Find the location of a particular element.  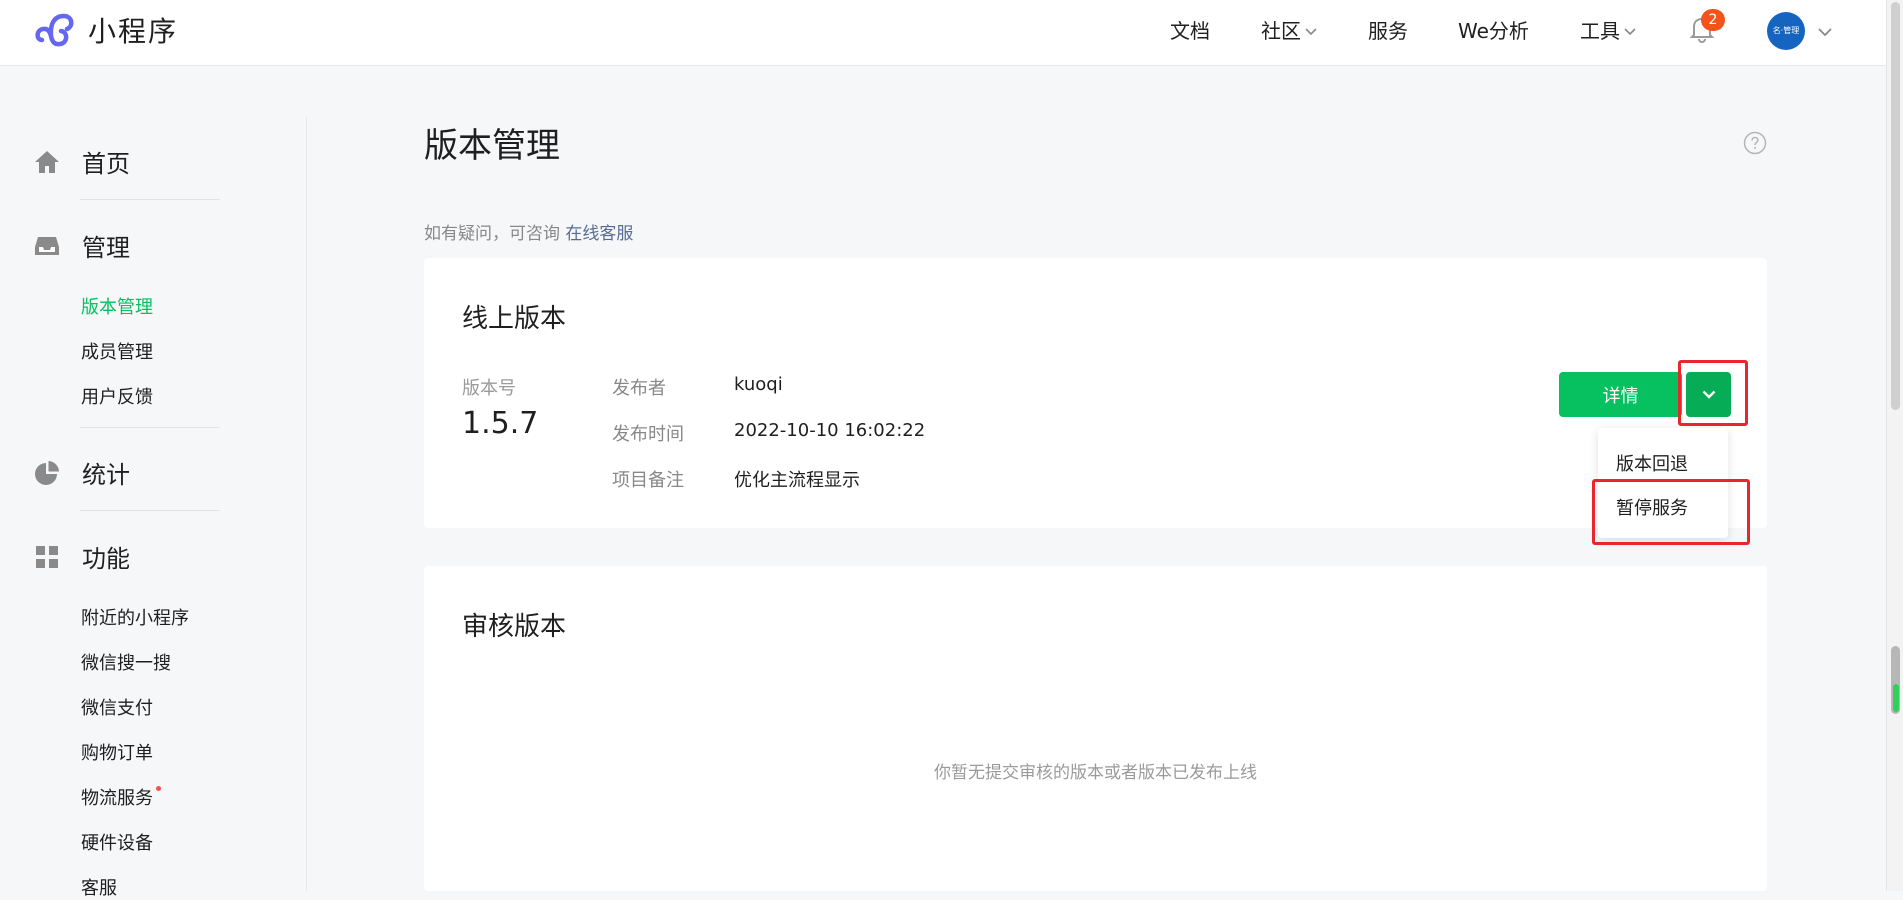

notification-badge: 2 is located at coordinates (1713, 20).